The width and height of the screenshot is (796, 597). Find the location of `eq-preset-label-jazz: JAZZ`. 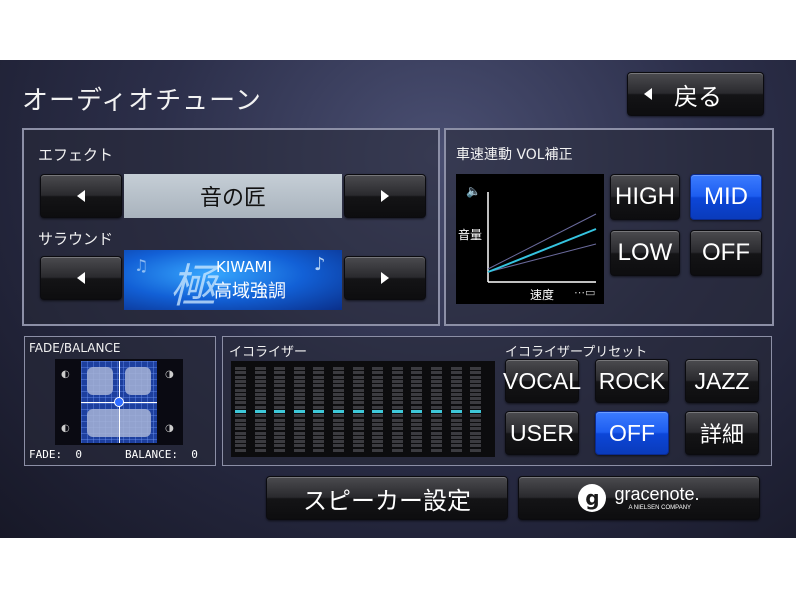

eq-preset-label-jazz: JAZZ is located at coordinates (722, 380).